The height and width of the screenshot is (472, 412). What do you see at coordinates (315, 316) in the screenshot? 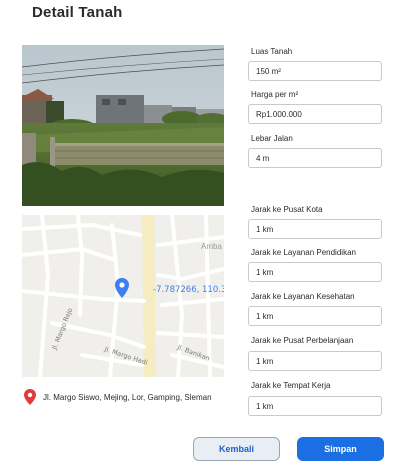
I see `jarak-layanan-kesehatan-field: 1 km` at bounding box center [315, 316].